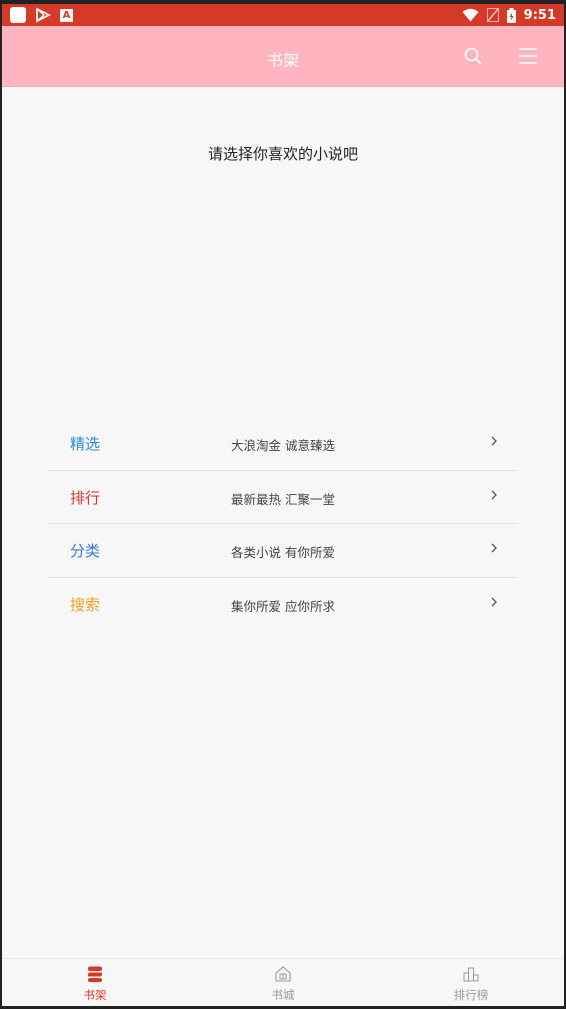 The width and height of the screenshot is (566, 1009). I want to click on nav-item-ranking: 排行榜, so click(471, 982).